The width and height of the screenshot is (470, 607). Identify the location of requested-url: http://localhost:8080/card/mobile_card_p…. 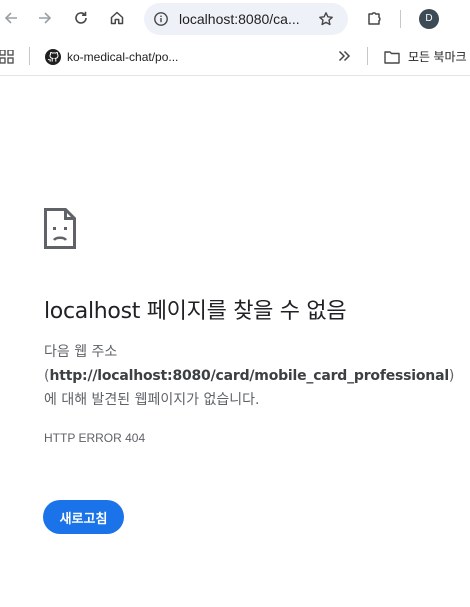
(249, 376).